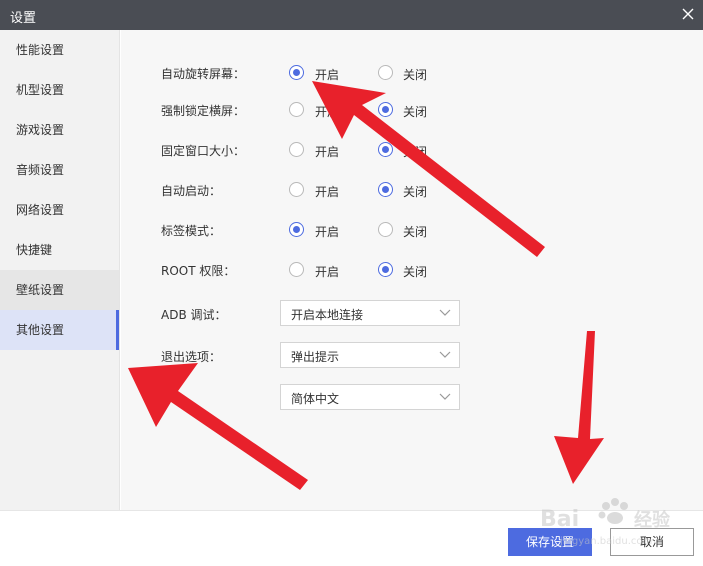  What do you see at coordinates (351, 538) in the screenshot?
I see `dialog-footer: 保存设置 取消` at bounding box center [351, 538].